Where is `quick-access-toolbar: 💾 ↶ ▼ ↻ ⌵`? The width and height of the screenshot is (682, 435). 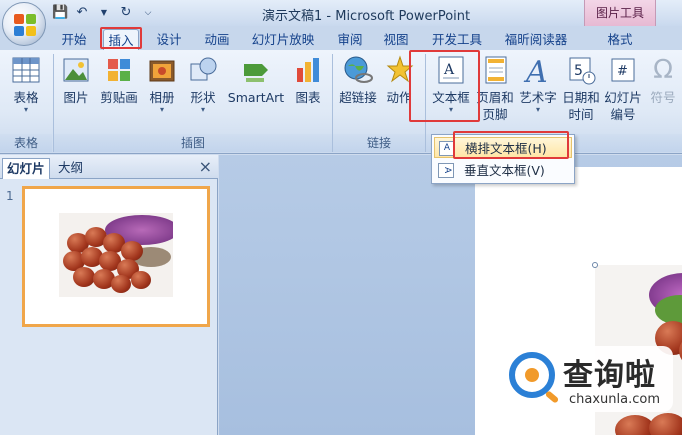 quick-access-toolbar: 💾 ↶ ▼ ↻ ⌵ is located at coordinates (104, 13).